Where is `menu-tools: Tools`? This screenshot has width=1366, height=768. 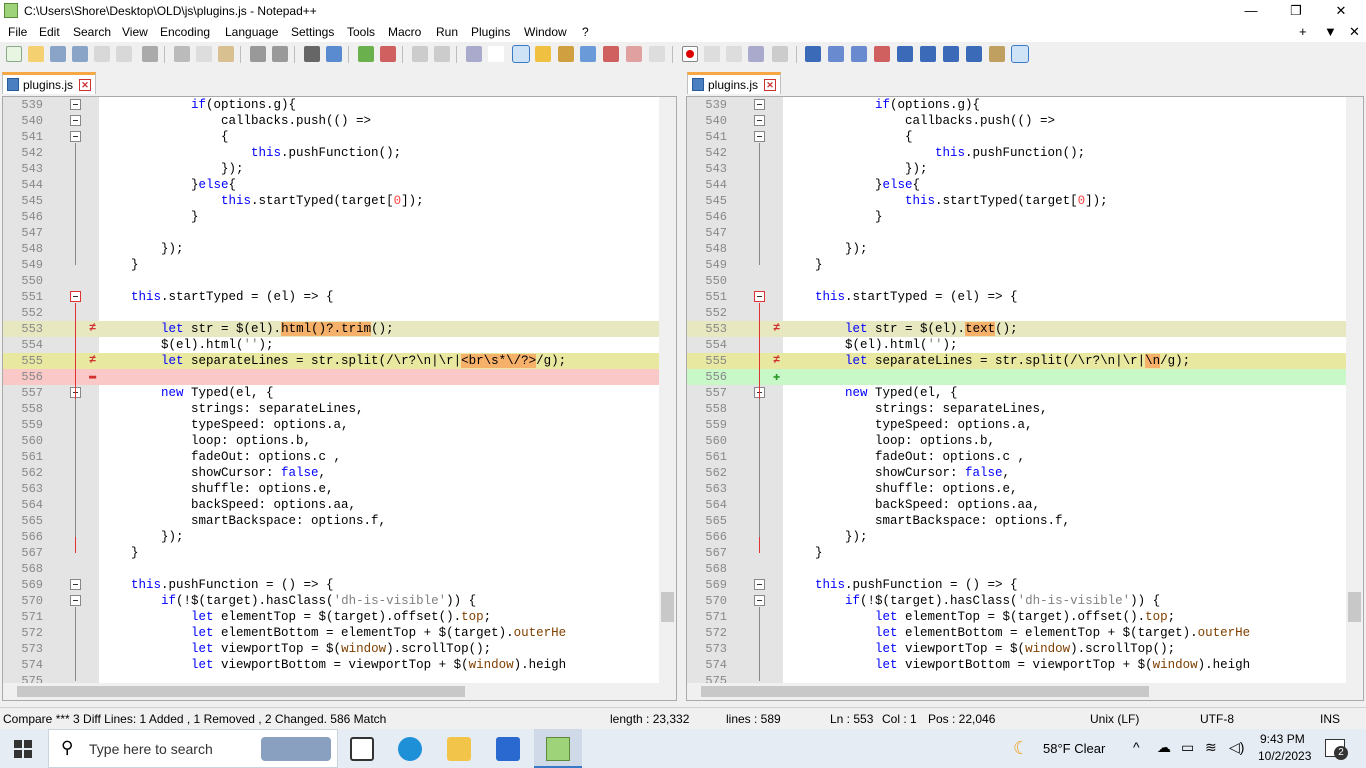 menu-tools: Tools is located at coordinates (361, 32).